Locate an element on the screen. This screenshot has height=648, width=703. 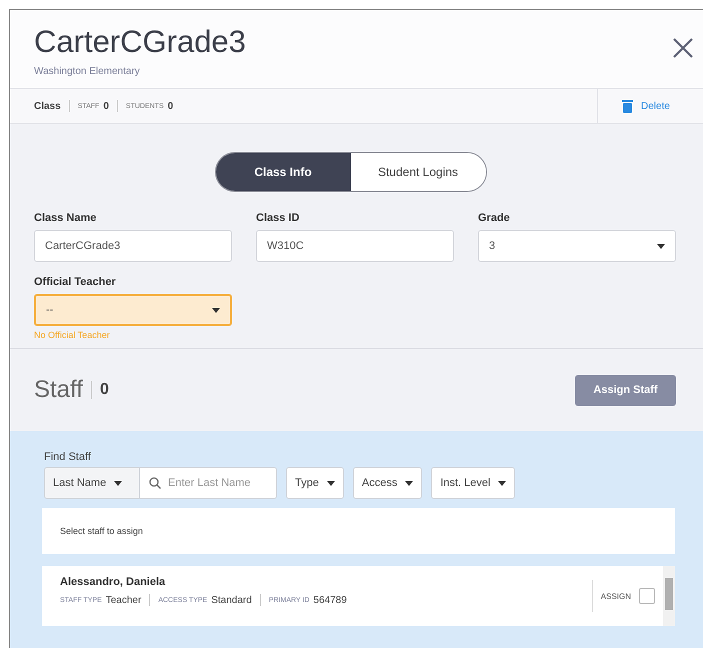
staff-count: 0 is located at coordinates (104, 390).